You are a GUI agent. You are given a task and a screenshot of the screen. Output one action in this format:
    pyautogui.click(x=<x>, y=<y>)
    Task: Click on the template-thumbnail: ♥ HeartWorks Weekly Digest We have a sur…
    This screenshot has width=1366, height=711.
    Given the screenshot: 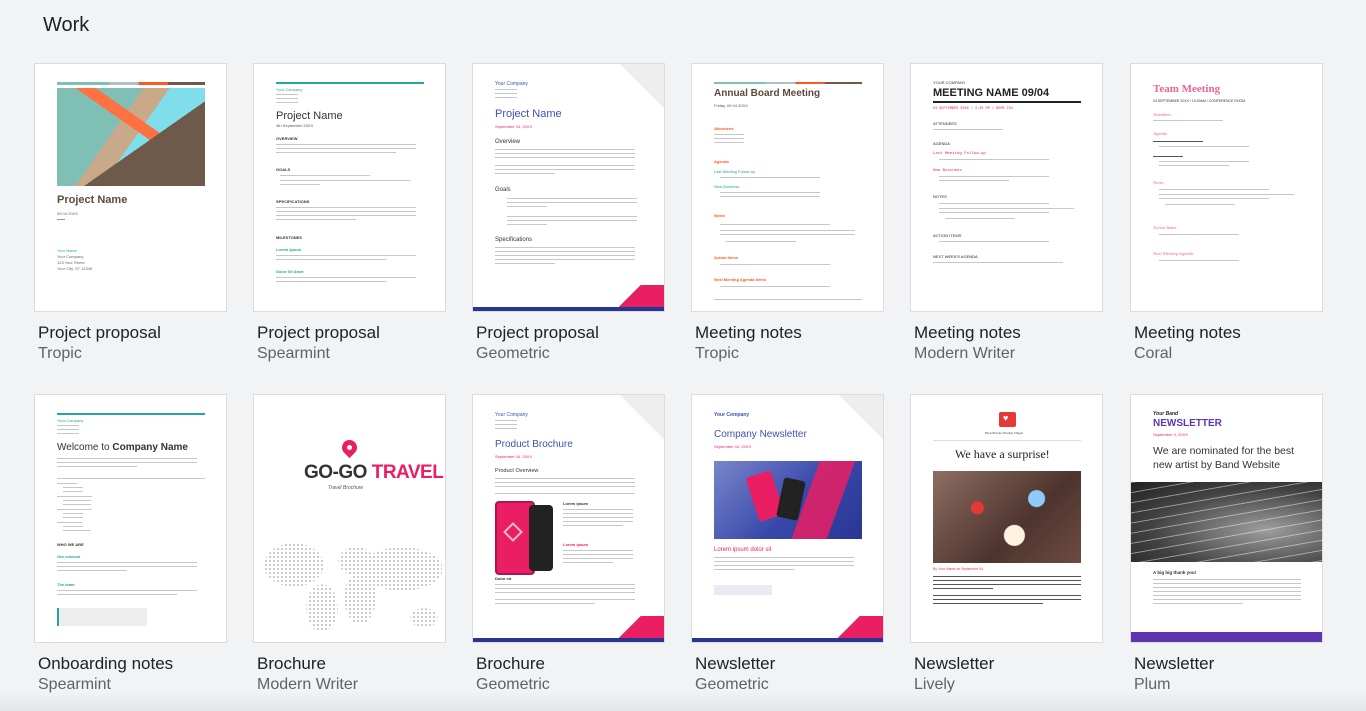 What is the action you would take?
    pyautogui.click(x=1006, y=518)
    